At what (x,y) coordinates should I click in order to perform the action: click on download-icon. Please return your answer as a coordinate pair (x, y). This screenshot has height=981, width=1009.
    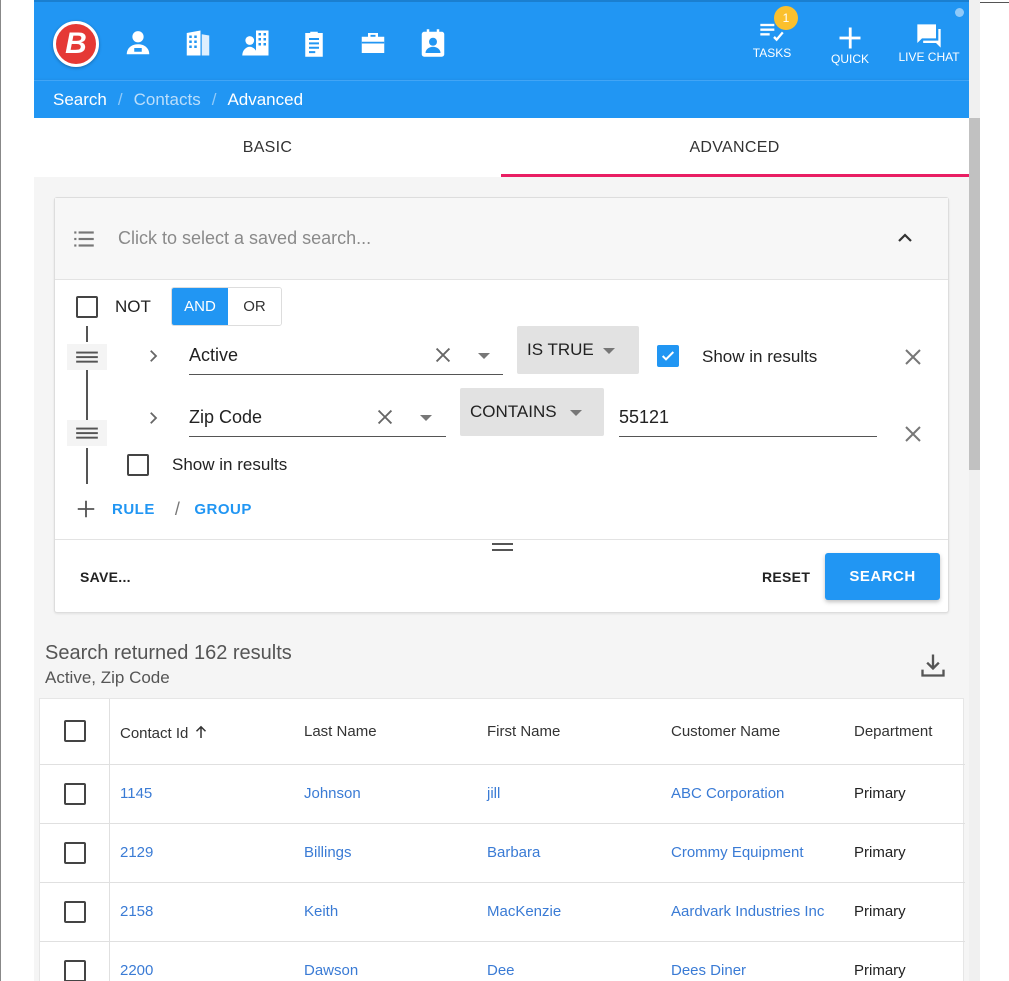
    Looking at the image, I should click on (933, 665).